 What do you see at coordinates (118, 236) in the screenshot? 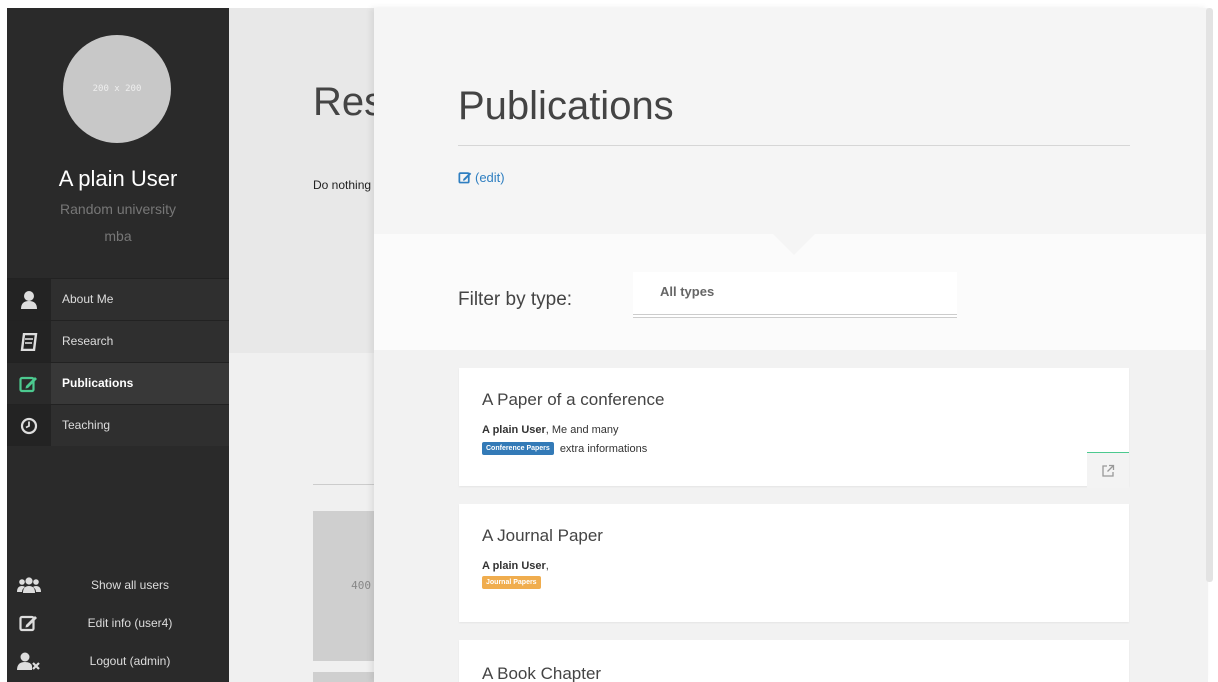
I see `user-degree: mba` at bounding box center [118, 236].